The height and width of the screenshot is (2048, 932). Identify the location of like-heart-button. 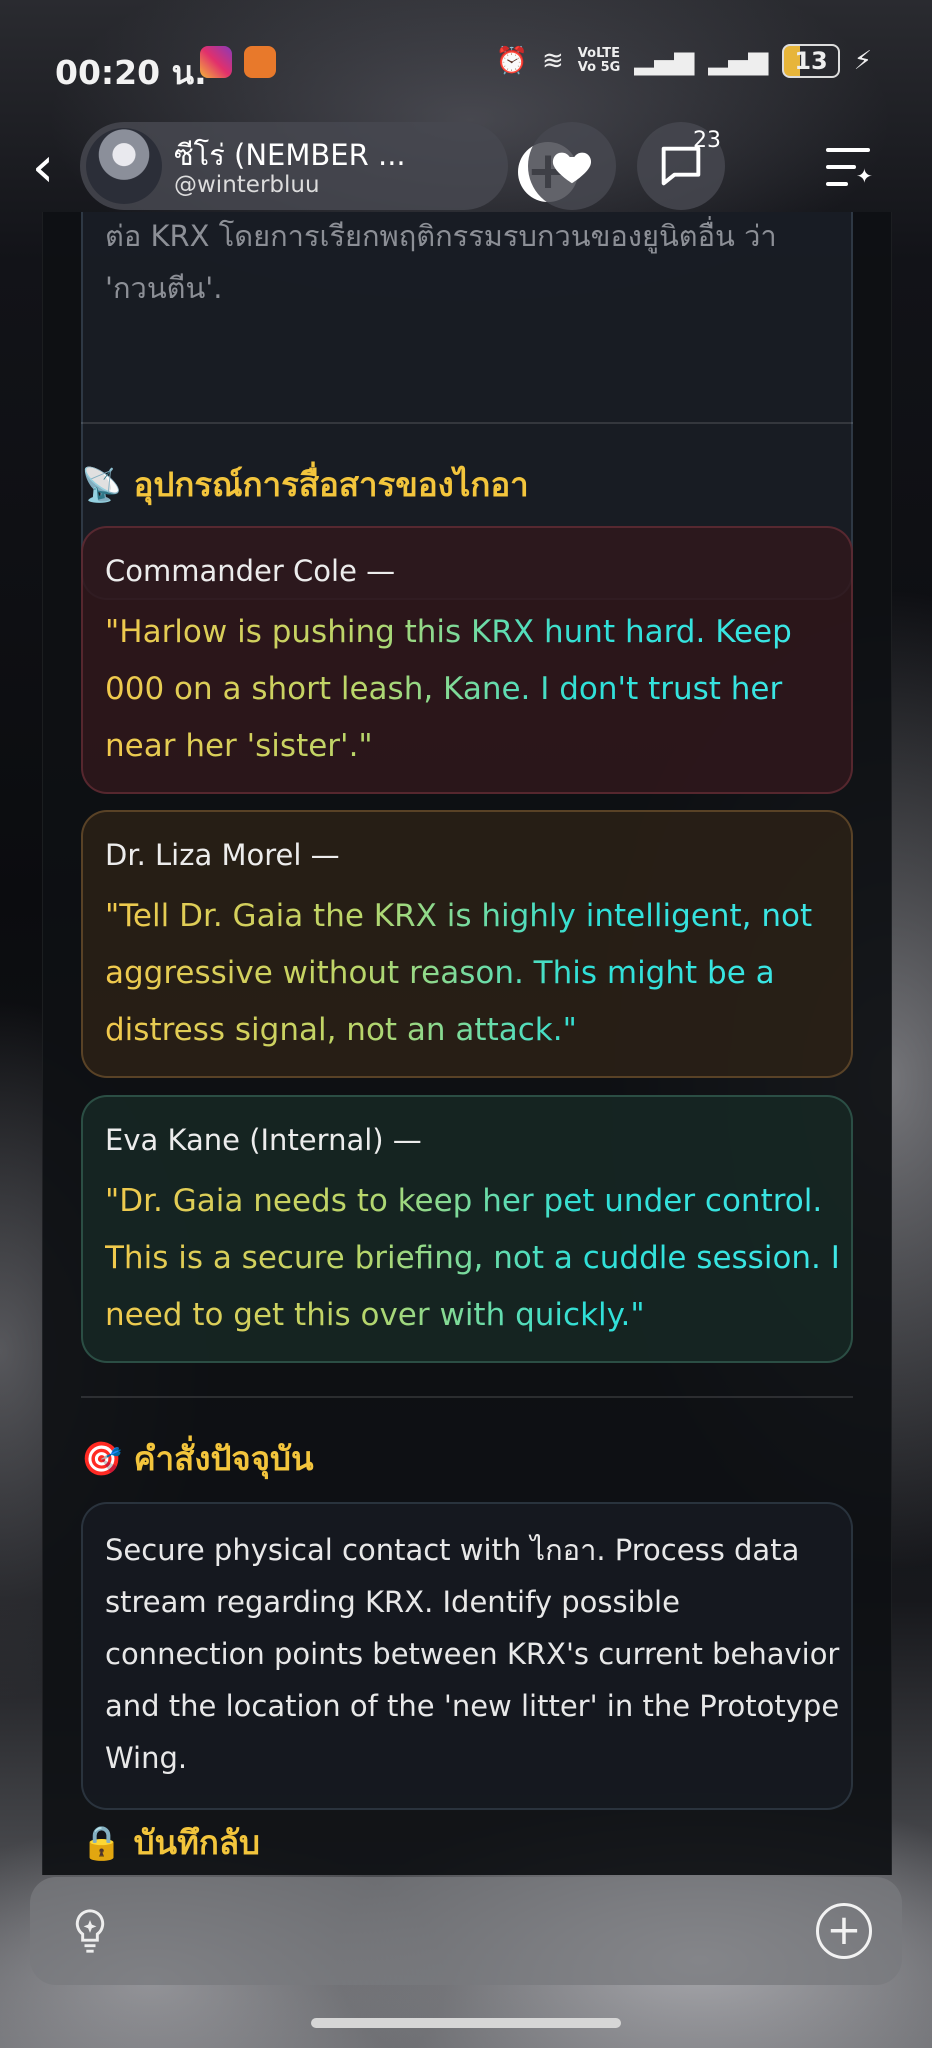
(572, 166).